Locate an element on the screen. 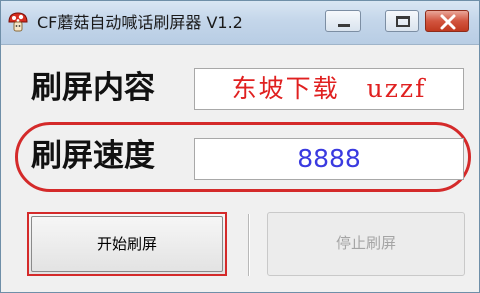 This screenshot has width=480, height=293. start-button-focus-frame is located at coordinates (127, 244).